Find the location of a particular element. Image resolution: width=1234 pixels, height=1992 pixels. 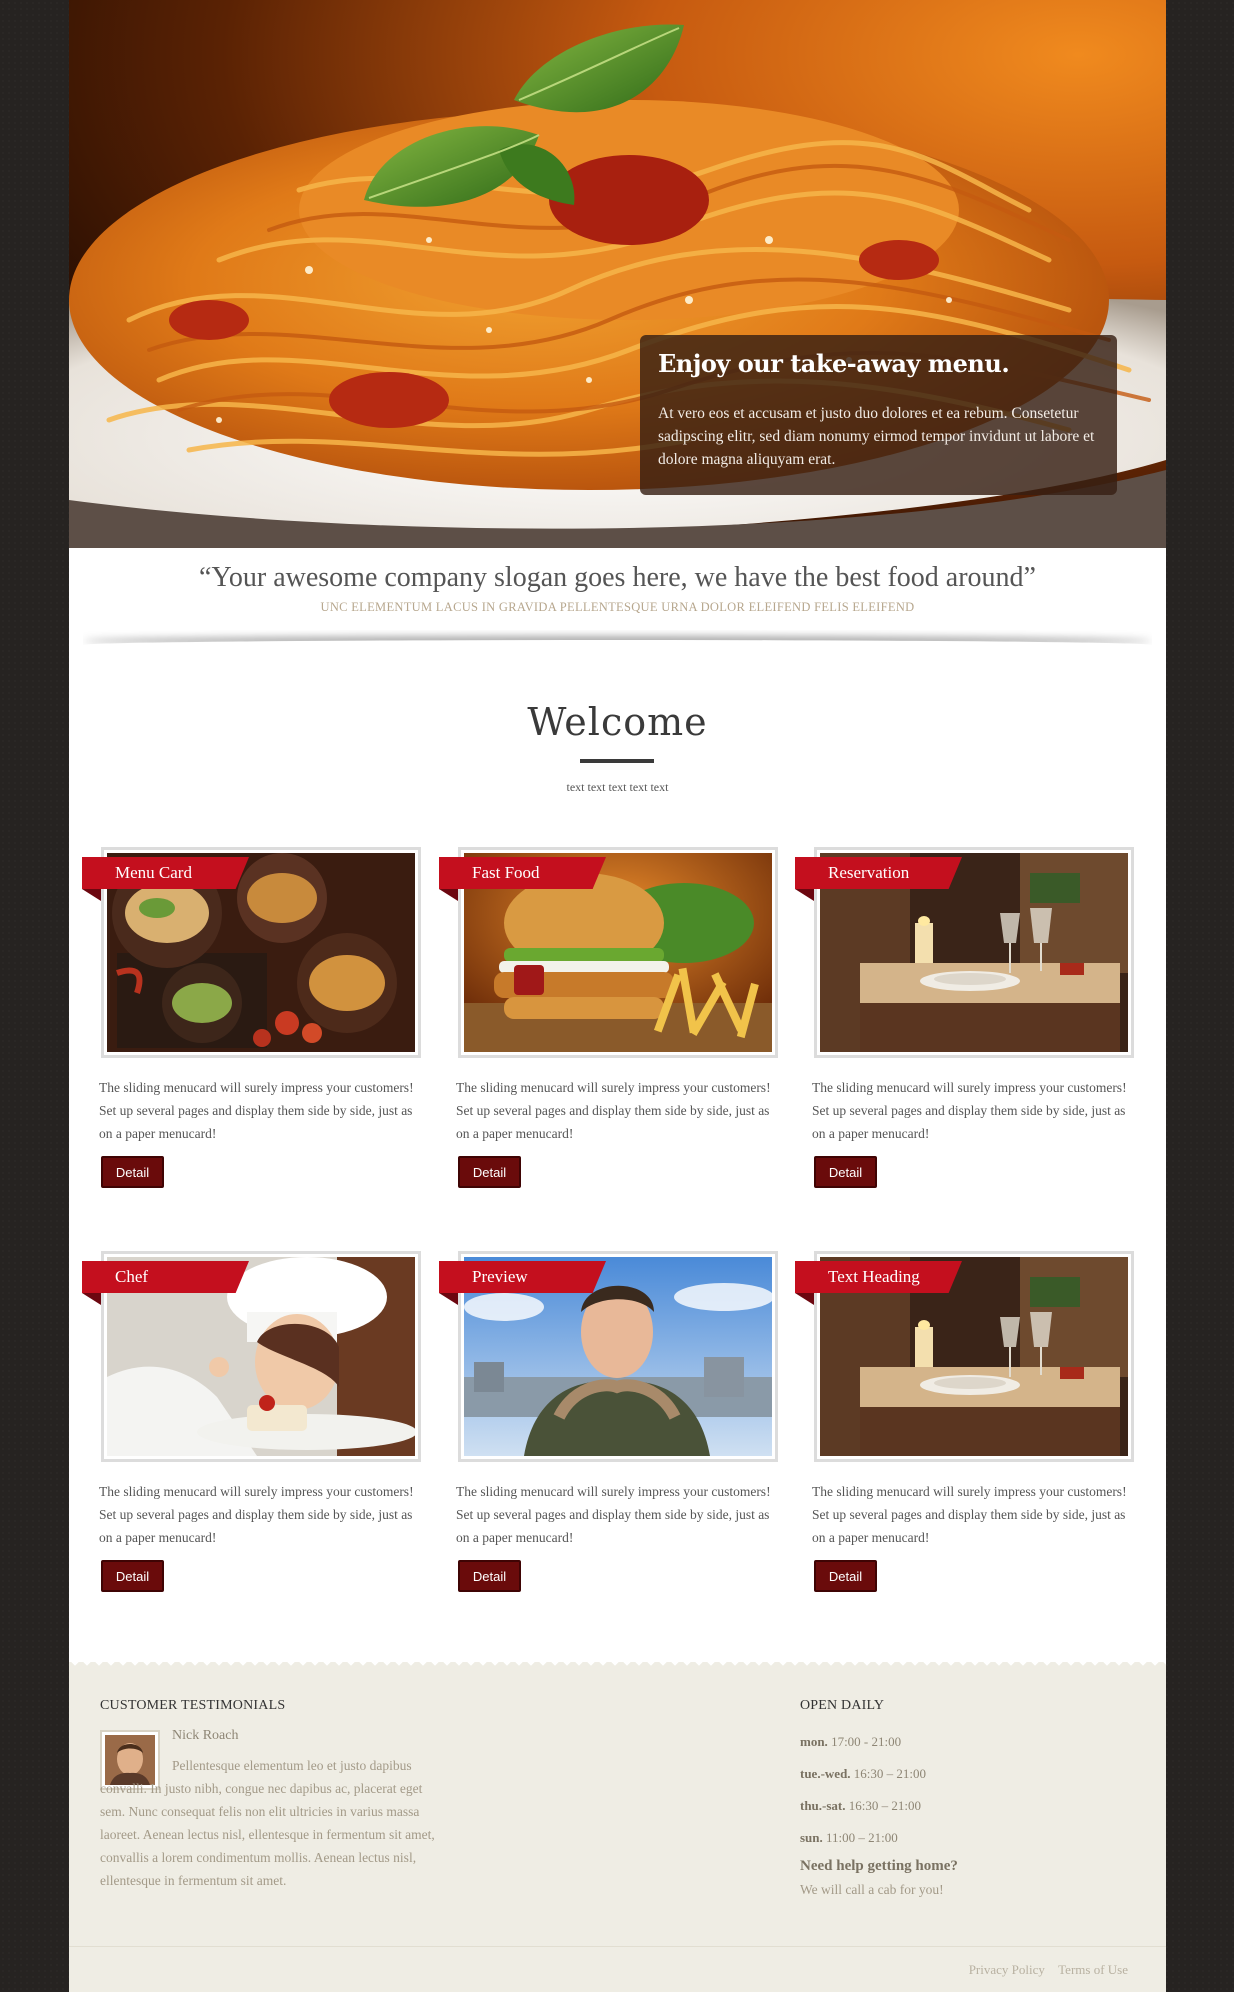

hours-day: thu.-sat. is located at coordinates (823, 1805).